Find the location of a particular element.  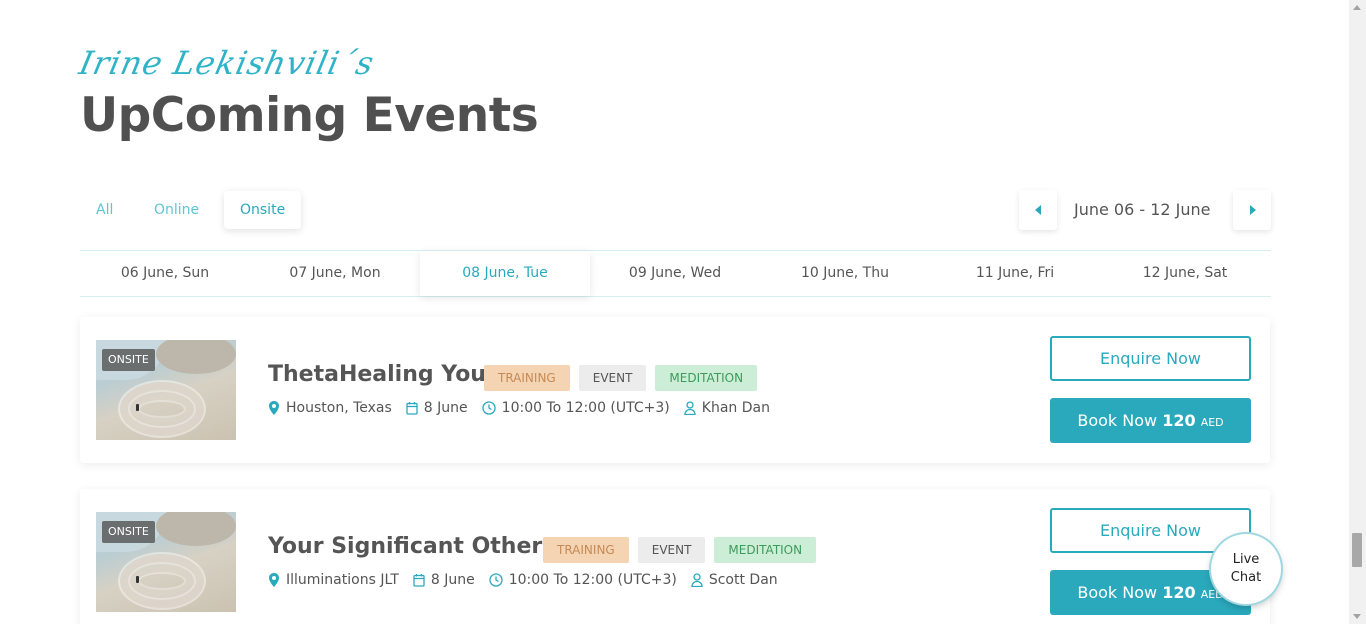

day-tab-tue: 08 June, Tue is located at coordinates (505, 273).